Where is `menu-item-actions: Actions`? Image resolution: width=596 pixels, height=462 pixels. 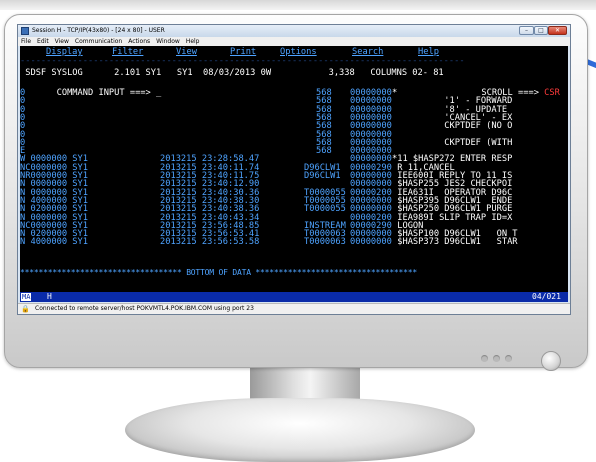 menu-item-actions: Actions is located at coordinates (139, 41).